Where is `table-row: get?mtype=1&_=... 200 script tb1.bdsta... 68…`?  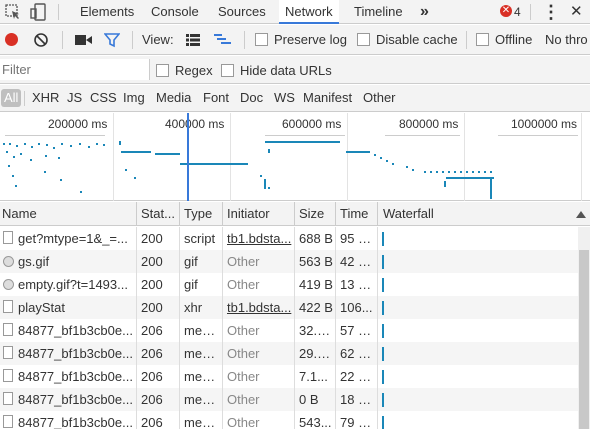 table-row: get?mtype=1&_=... 200 script tb1.bdsta... 68… is located at coordinates (289, 238).